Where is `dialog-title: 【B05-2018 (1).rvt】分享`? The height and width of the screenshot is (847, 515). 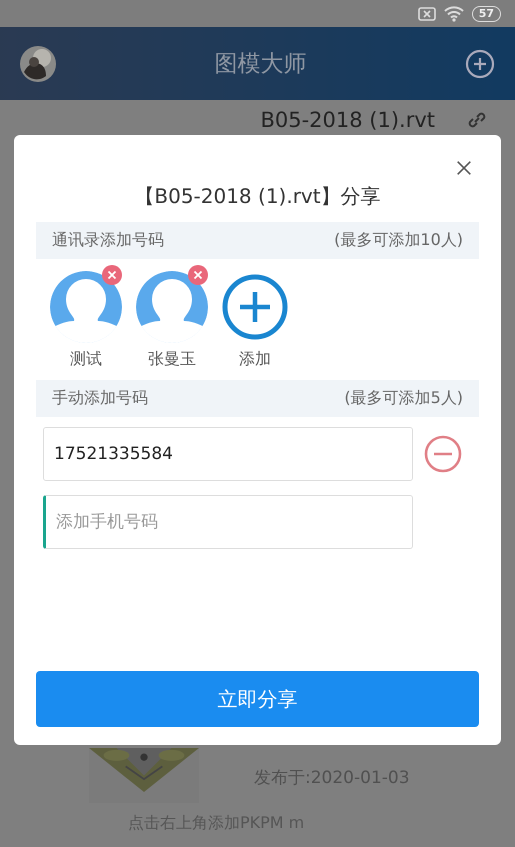 dialog-title: 【B05-2018 (1).rvt】分享 is located at coordinates (257, 196).